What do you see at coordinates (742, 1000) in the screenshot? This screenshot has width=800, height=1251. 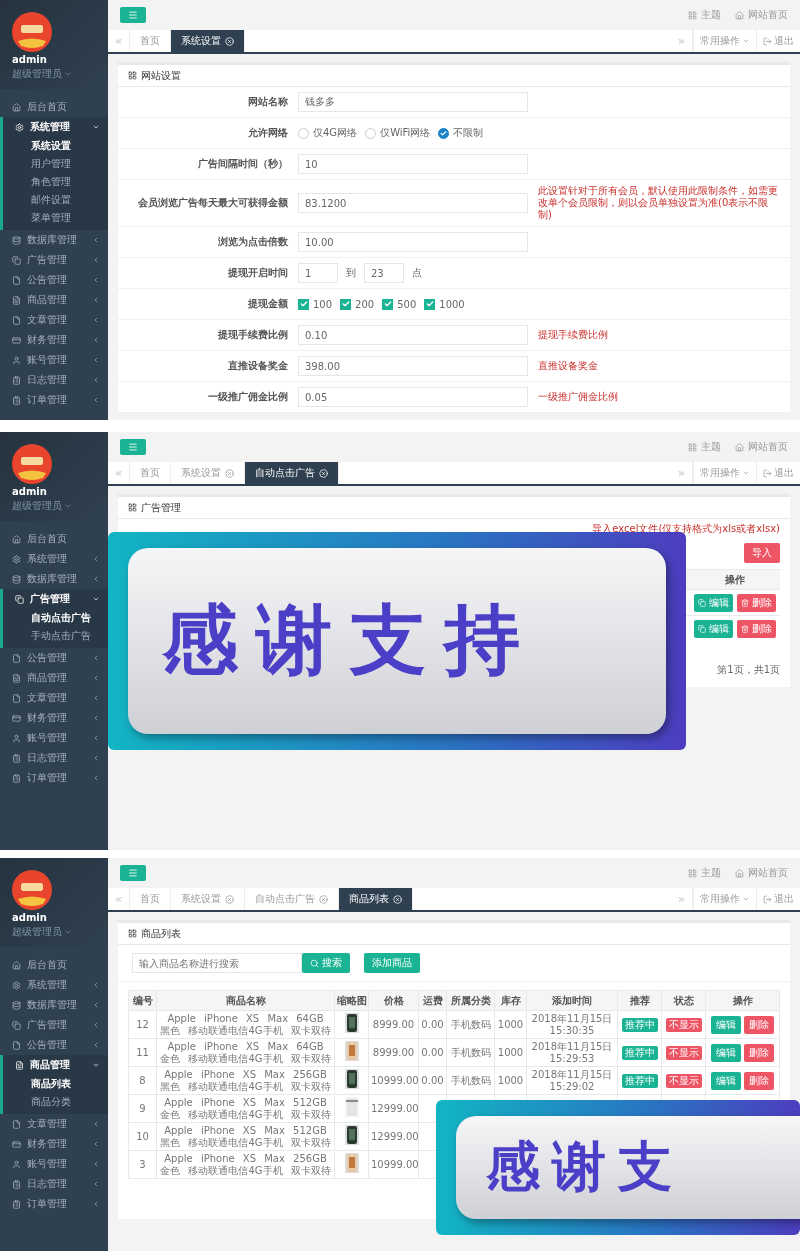 I see `column-header: 操作` at bounding box center [742, 1000].